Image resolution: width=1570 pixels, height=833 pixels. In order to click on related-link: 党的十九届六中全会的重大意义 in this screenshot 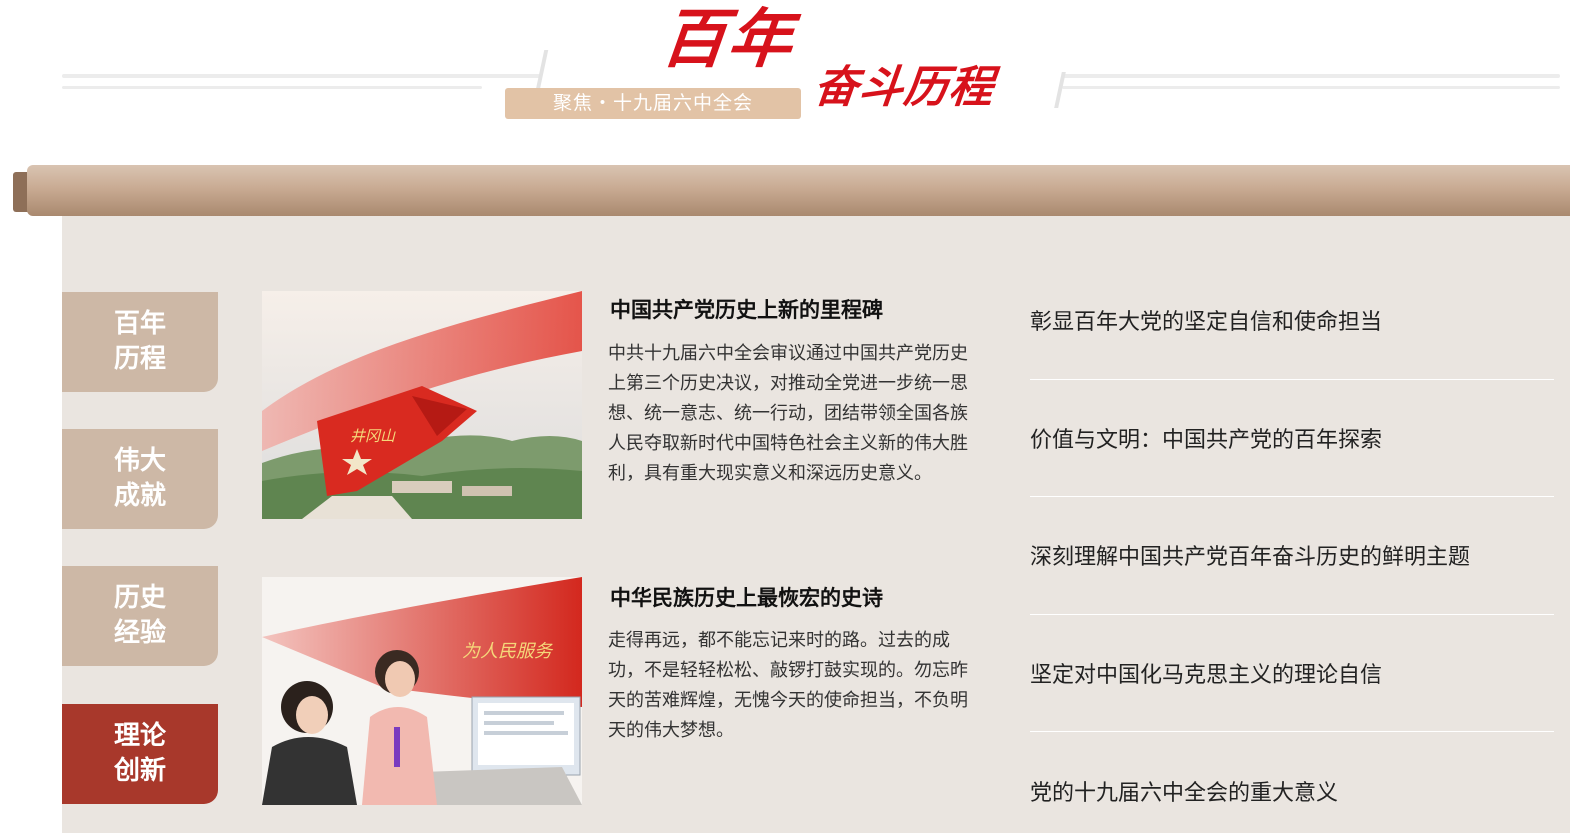, I will do `click(1292, 782)`.